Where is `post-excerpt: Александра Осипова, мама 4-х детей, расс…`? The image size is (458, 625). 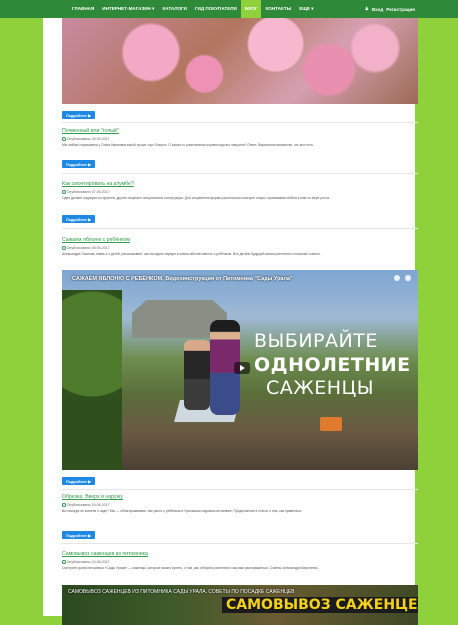
post-excerpt: Александра Осипова, мама 4-х детей, расс… is located at coordinates (191, 254).